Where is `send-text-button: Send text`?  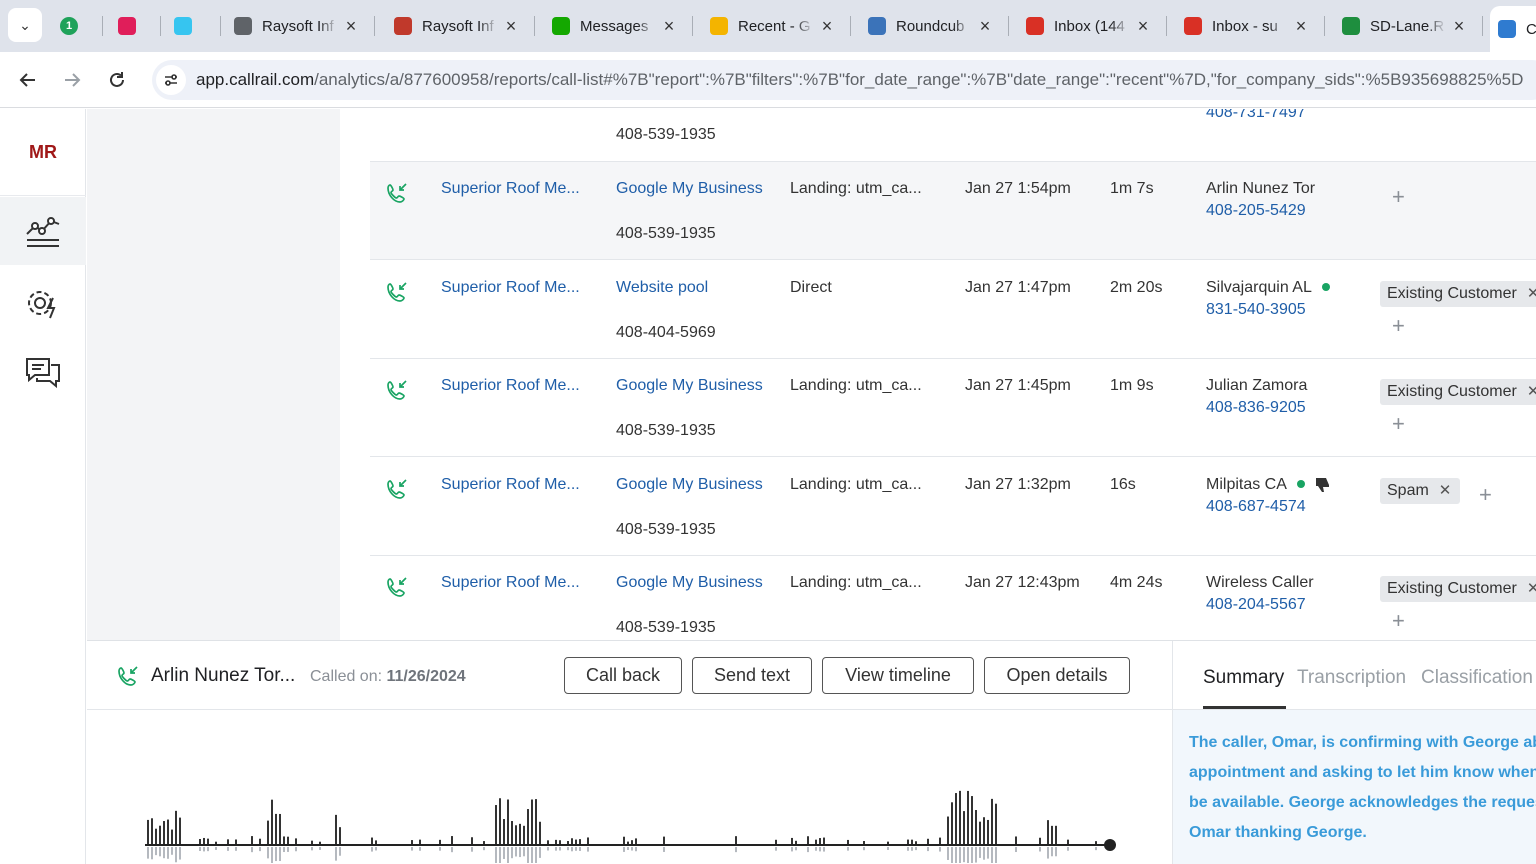 send-text-button: Send text is located at coordinates (752, 675).